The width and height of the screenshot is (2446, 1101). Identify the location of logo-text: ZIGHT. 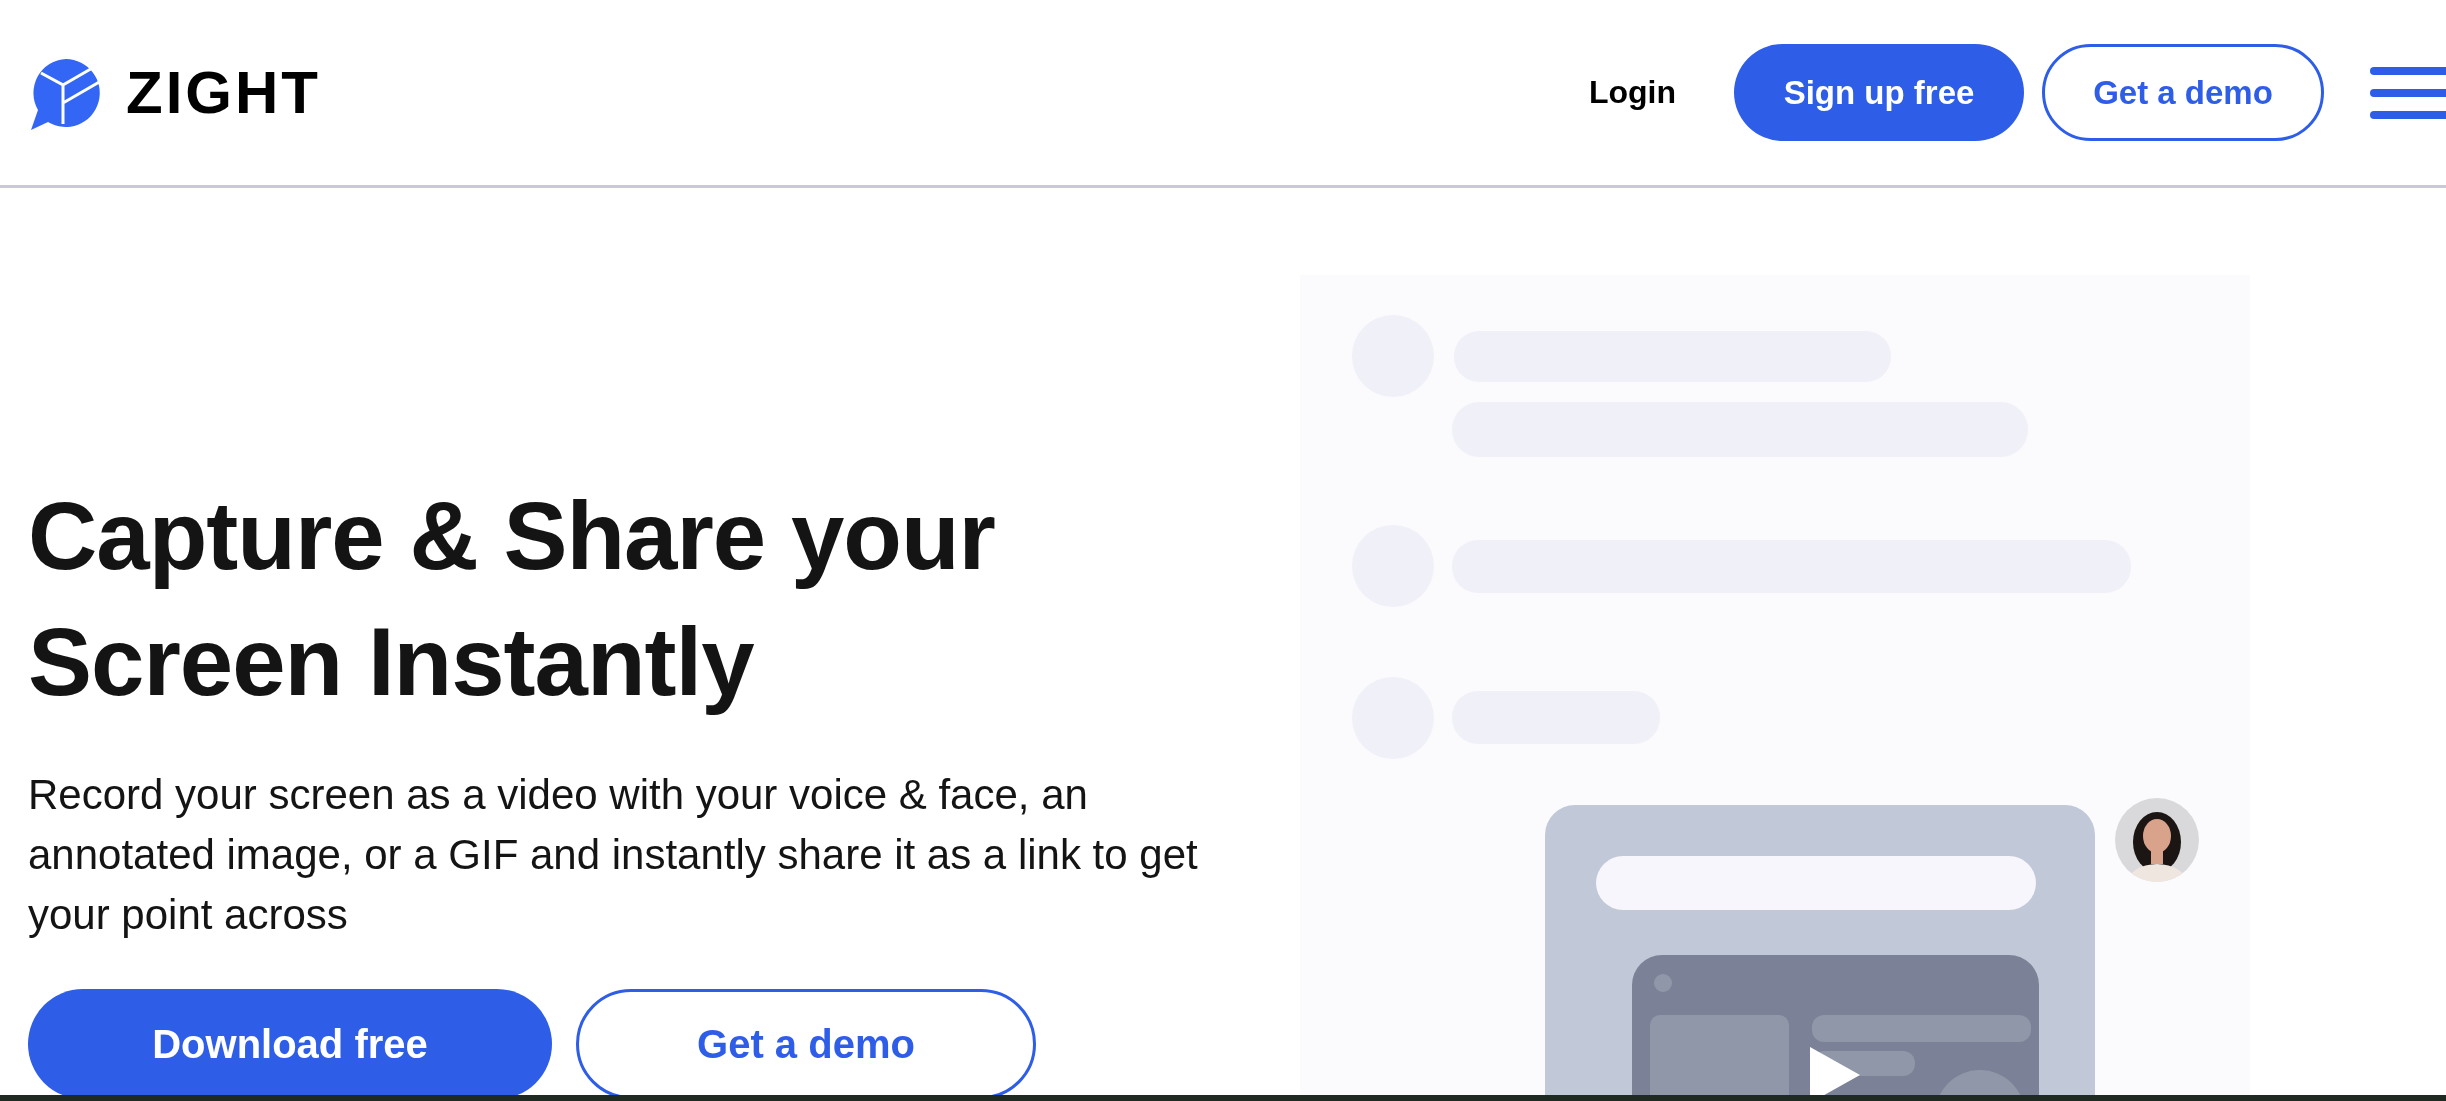
(223, 92).